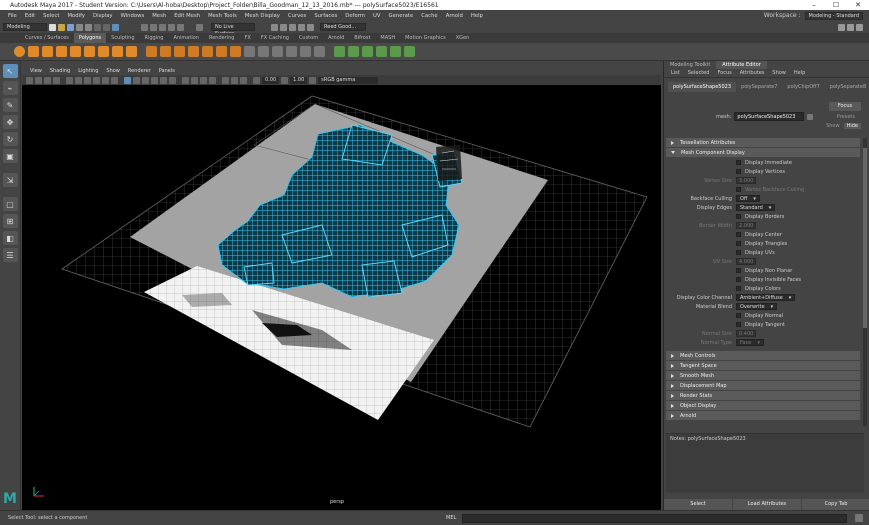 The image size is (869, 525). Describe the element at coordinates (746, 333) in the screenshot. I see `normal-size-field: 0.400` at that location.